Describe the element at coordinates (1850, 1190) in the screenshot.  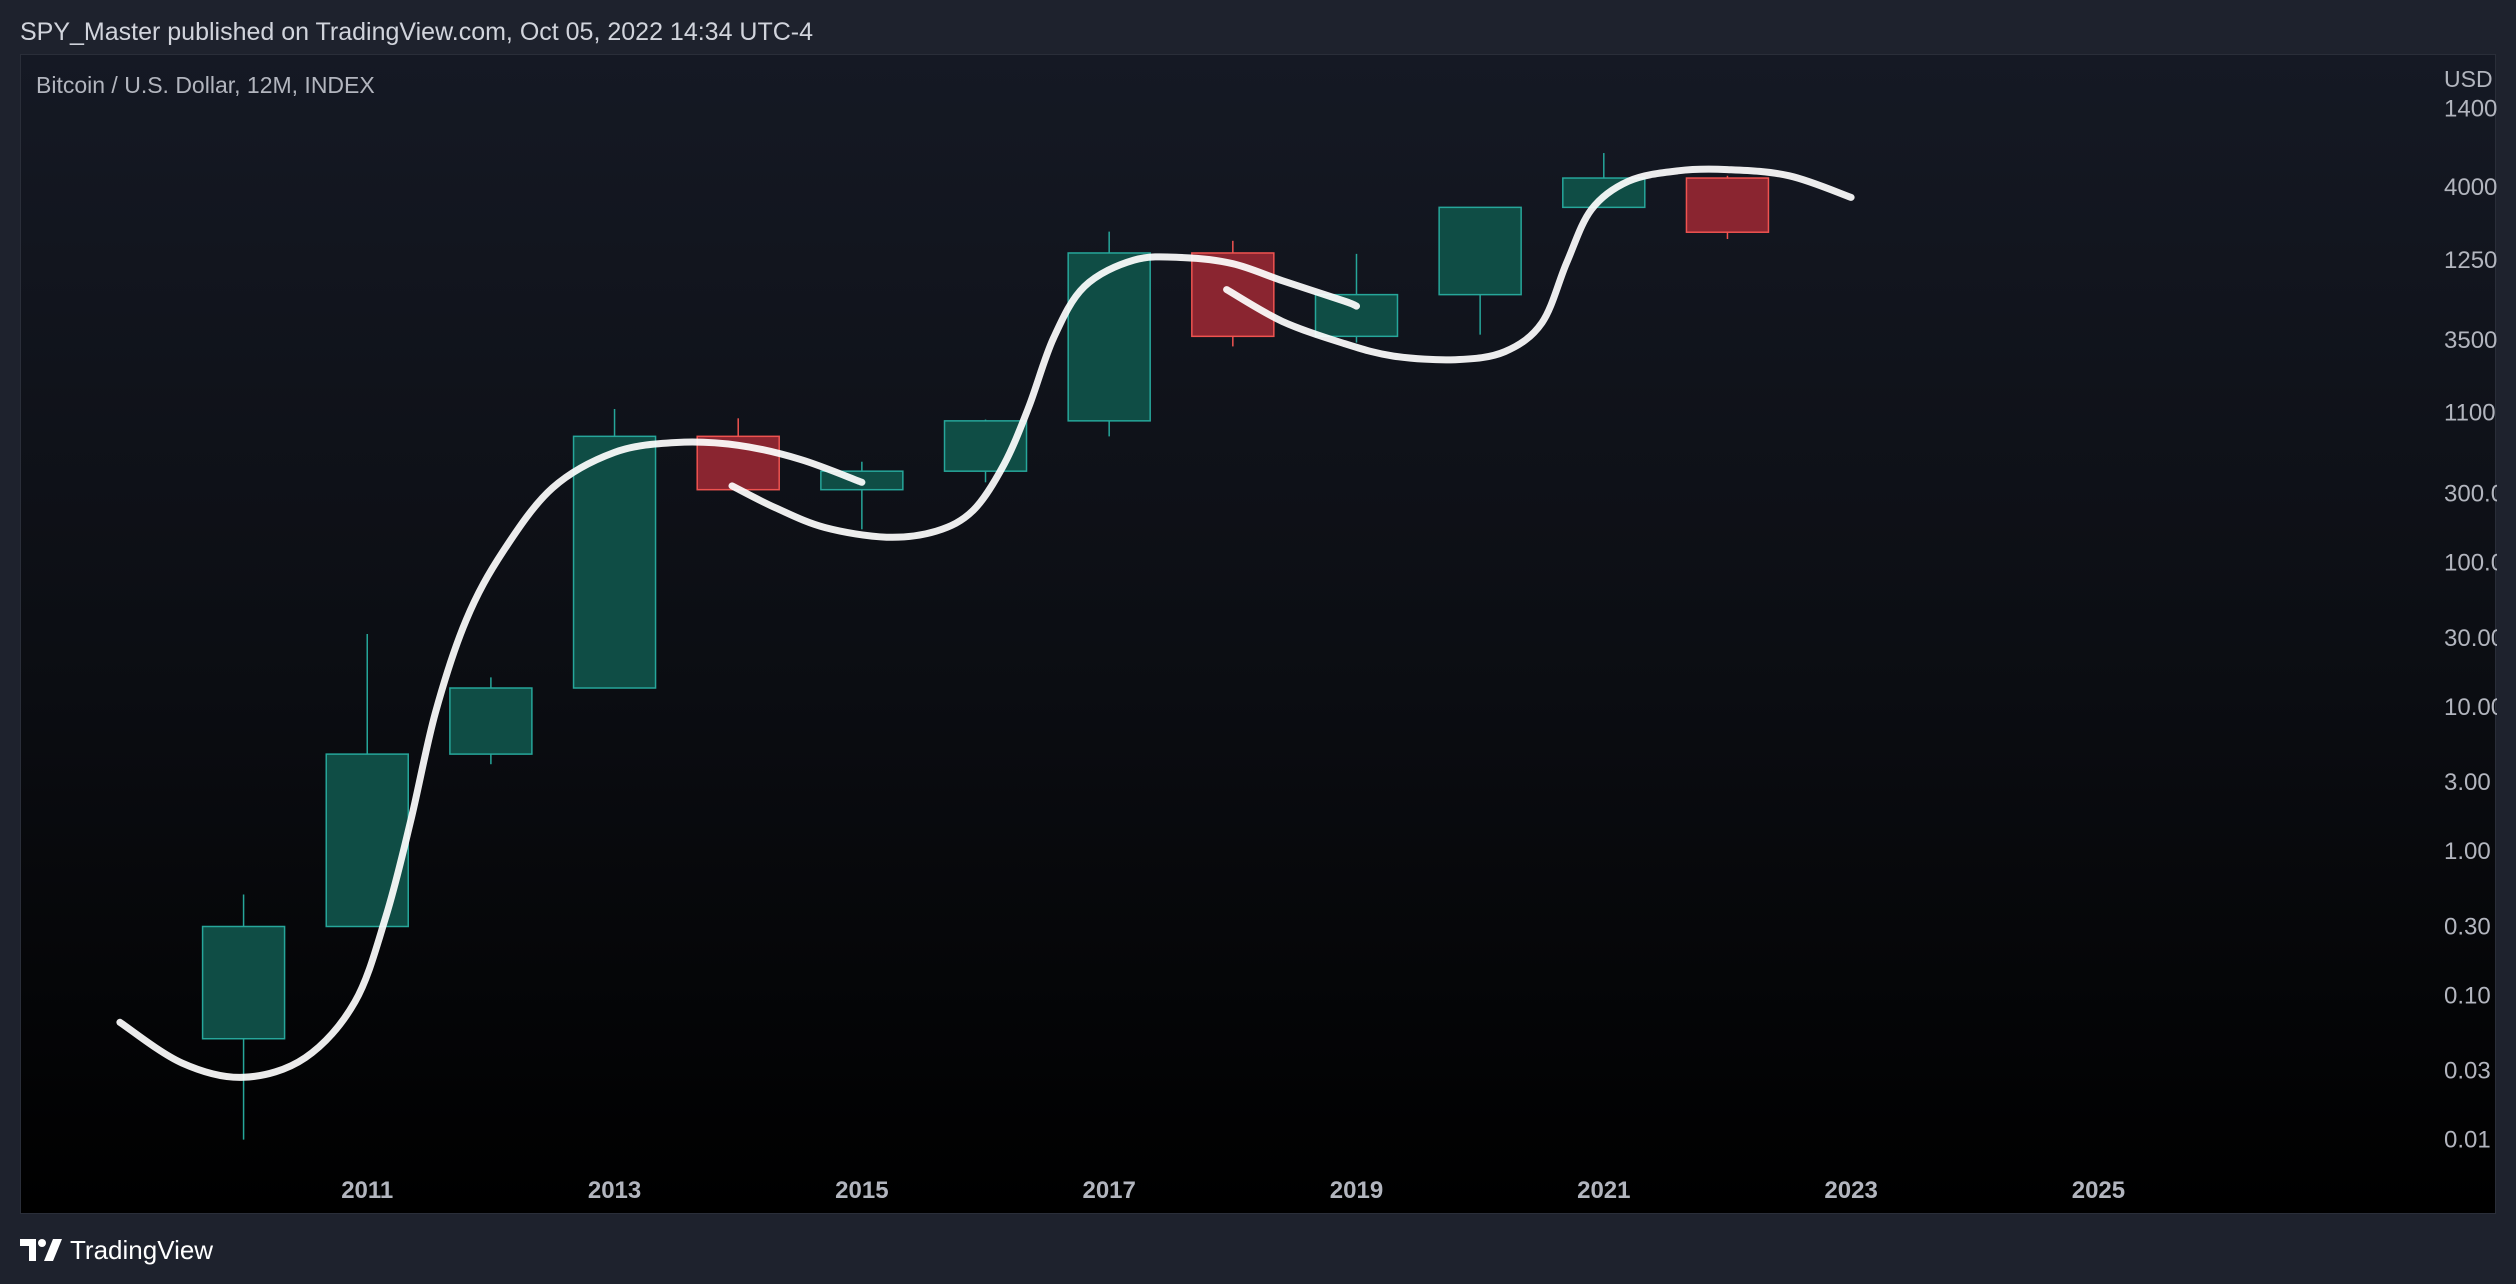
I see `x-tick-label: 2023` at that location.